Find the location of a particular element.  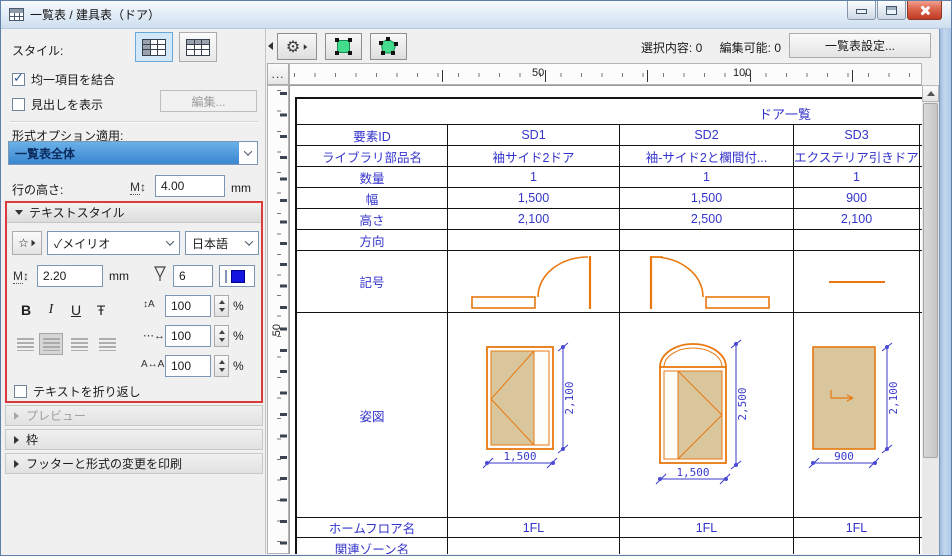

row-label-cell: 関連ゾーン名 is located at coordinates (372, 546).